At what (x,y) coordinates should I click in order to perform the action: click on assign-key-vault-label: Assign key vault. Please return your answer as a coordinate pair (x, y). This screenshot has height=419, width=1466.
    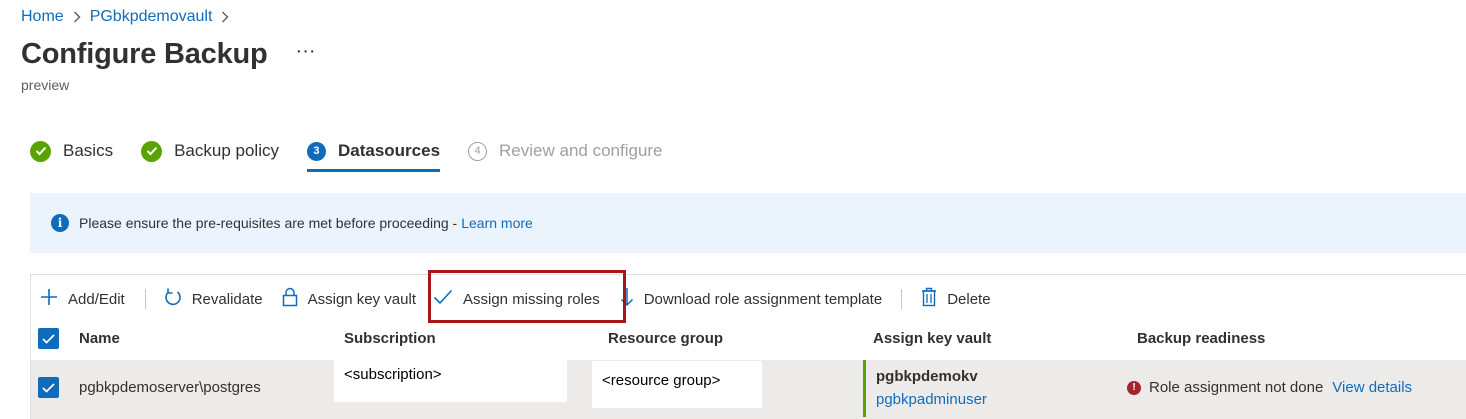
    Looking at the image, I should click on (361, 299).